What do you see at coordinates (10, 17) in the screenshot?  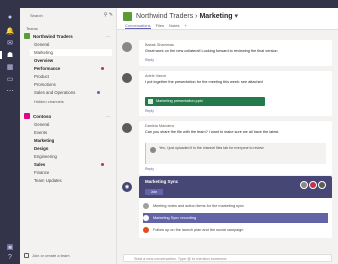 I see `avatar: ●` at bounding box center [10, 17].